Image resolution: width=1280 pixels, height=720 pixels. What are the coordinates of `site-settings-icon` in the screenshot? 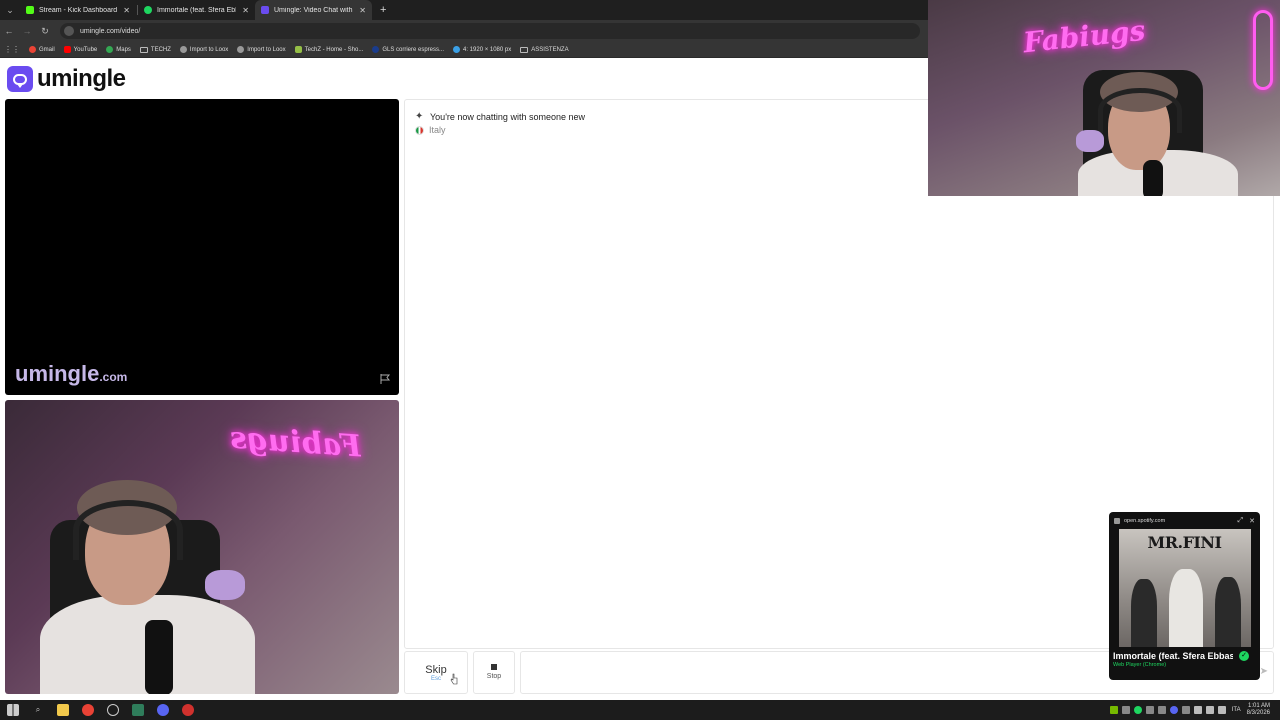 It's located at (1117, 520).